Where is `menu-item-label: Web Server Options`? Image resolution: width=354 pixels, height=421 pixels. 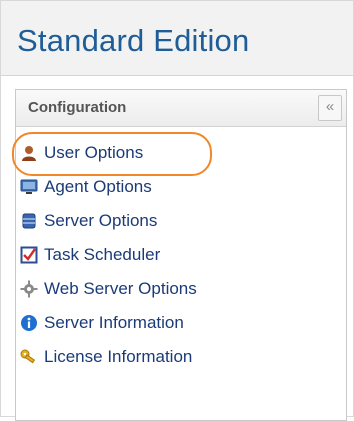
menu-item-label: Web Server Options is located at coordinates (120, 288).